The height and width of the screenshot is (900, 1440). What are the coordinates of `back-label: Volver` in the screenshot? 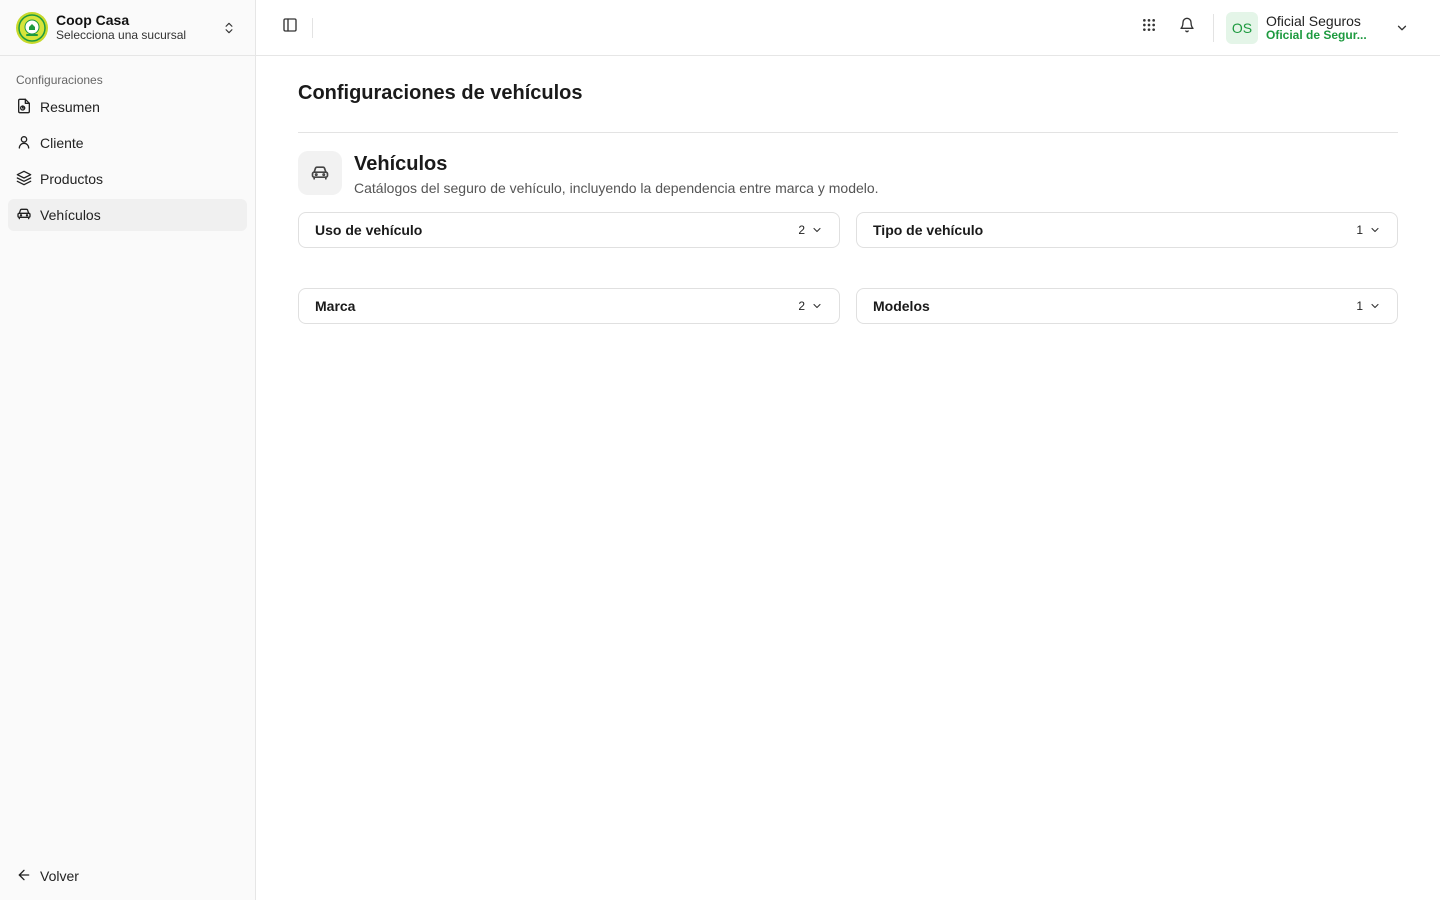 It's located at (59, 876).